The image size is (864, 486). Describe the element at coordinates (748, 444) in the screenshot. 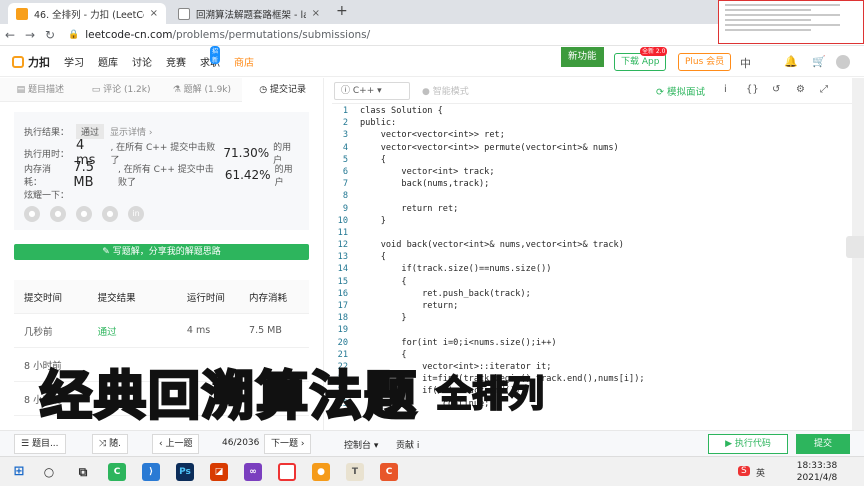

I see `run-code-button: ▶ 执行代码` at that location.